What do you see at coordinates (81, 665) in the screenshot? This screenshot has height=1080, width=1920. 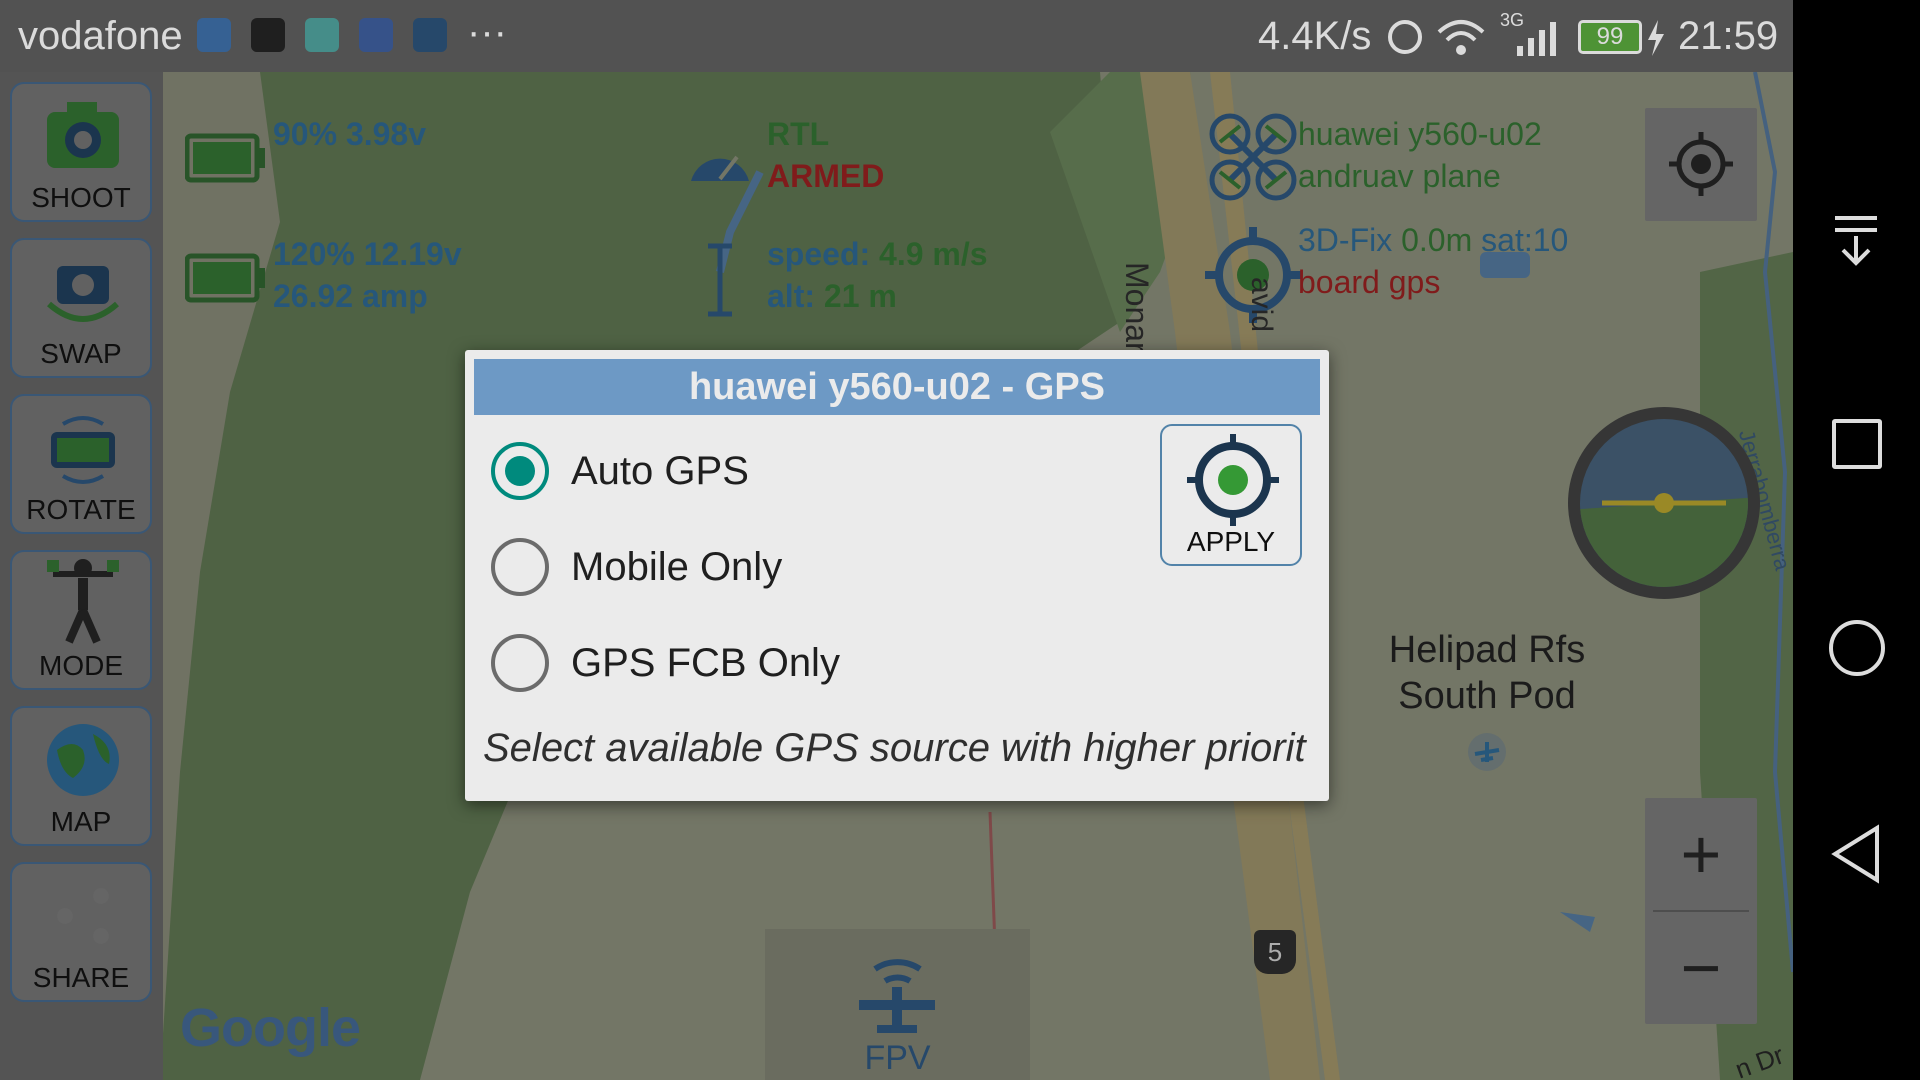 I see `mode-label: MODE` at bounding box center [81, 665].